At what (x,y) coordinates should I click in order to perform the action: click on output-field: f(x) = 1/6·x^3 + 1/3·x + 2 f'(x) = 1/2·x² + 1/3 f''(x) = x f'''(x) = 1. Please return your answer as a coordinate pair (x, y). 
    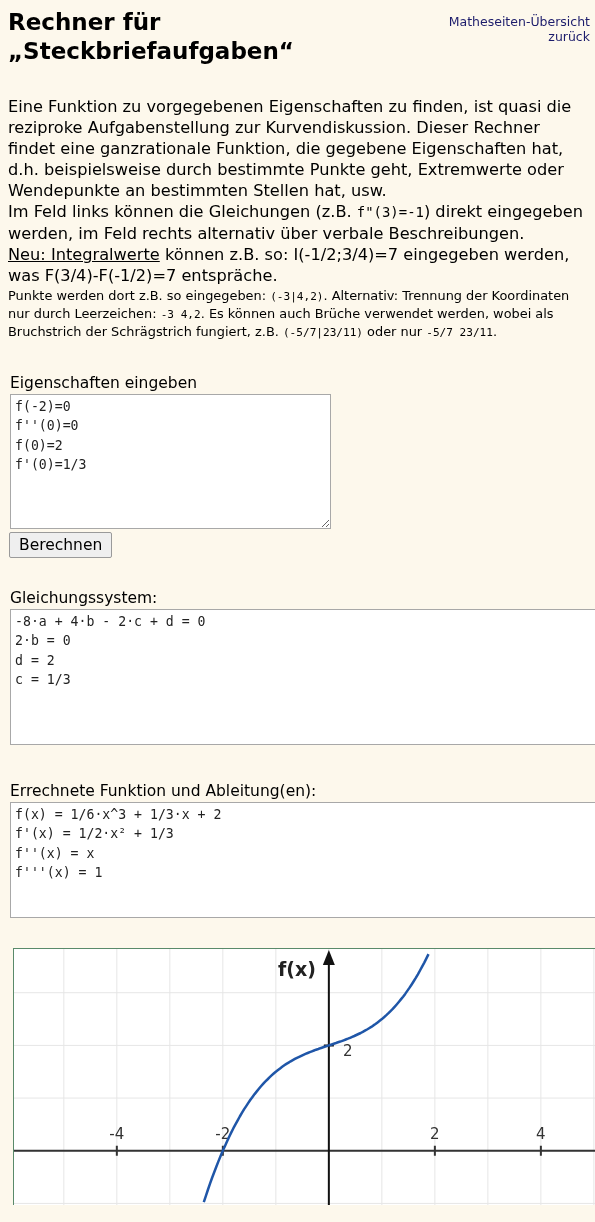
    Looking at the image, I should click on (302, 860).